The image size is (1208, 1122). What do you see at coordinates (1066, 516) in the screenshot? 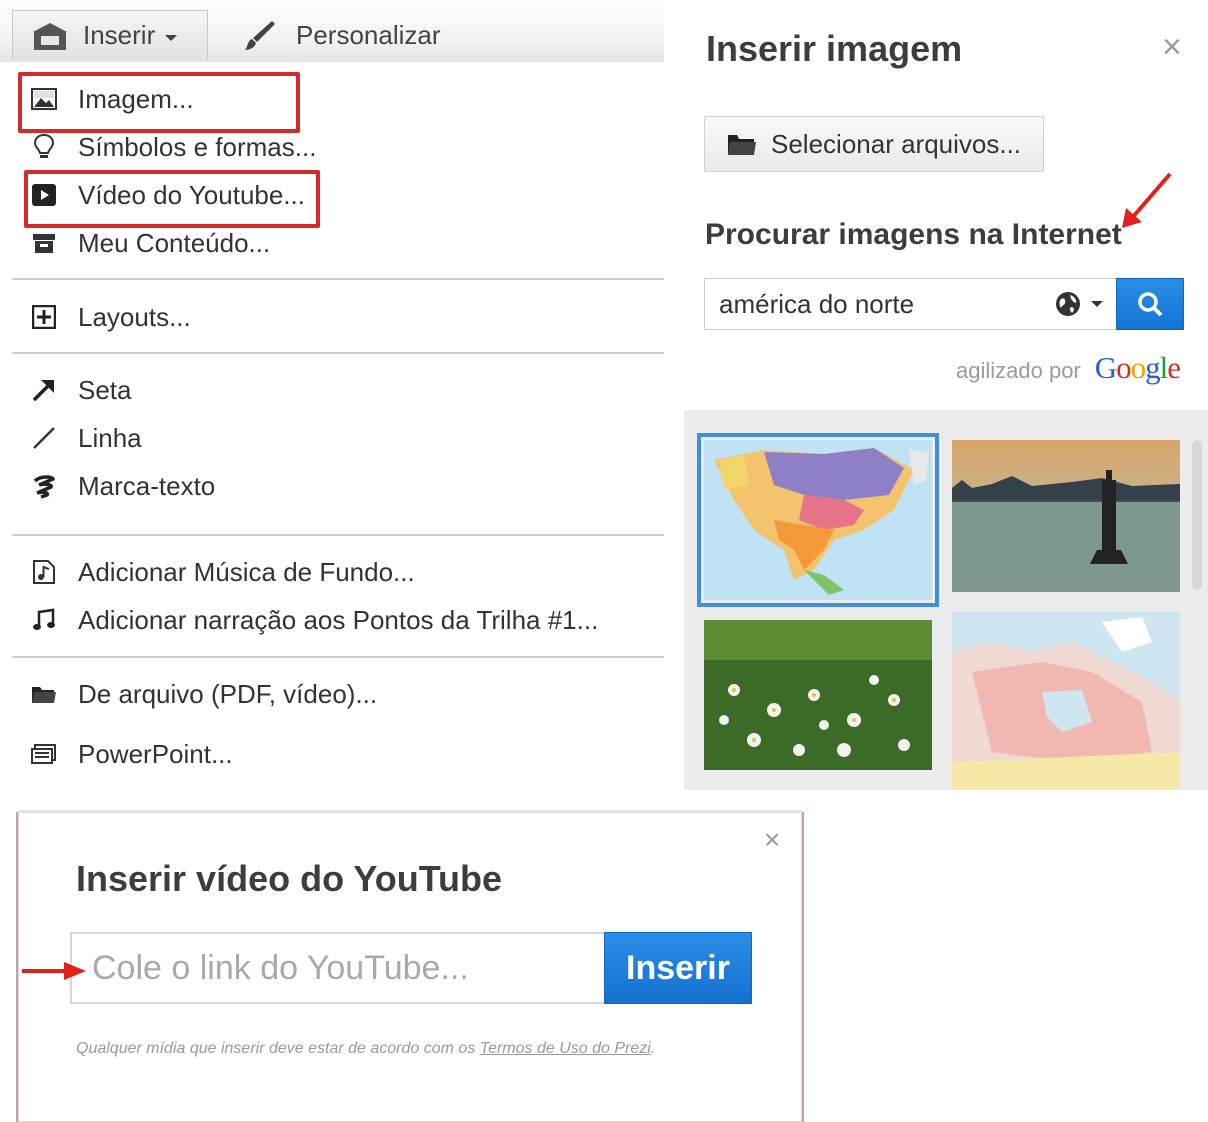
I see `image-result-sea-buoy` at bounding box center [1066, 516].